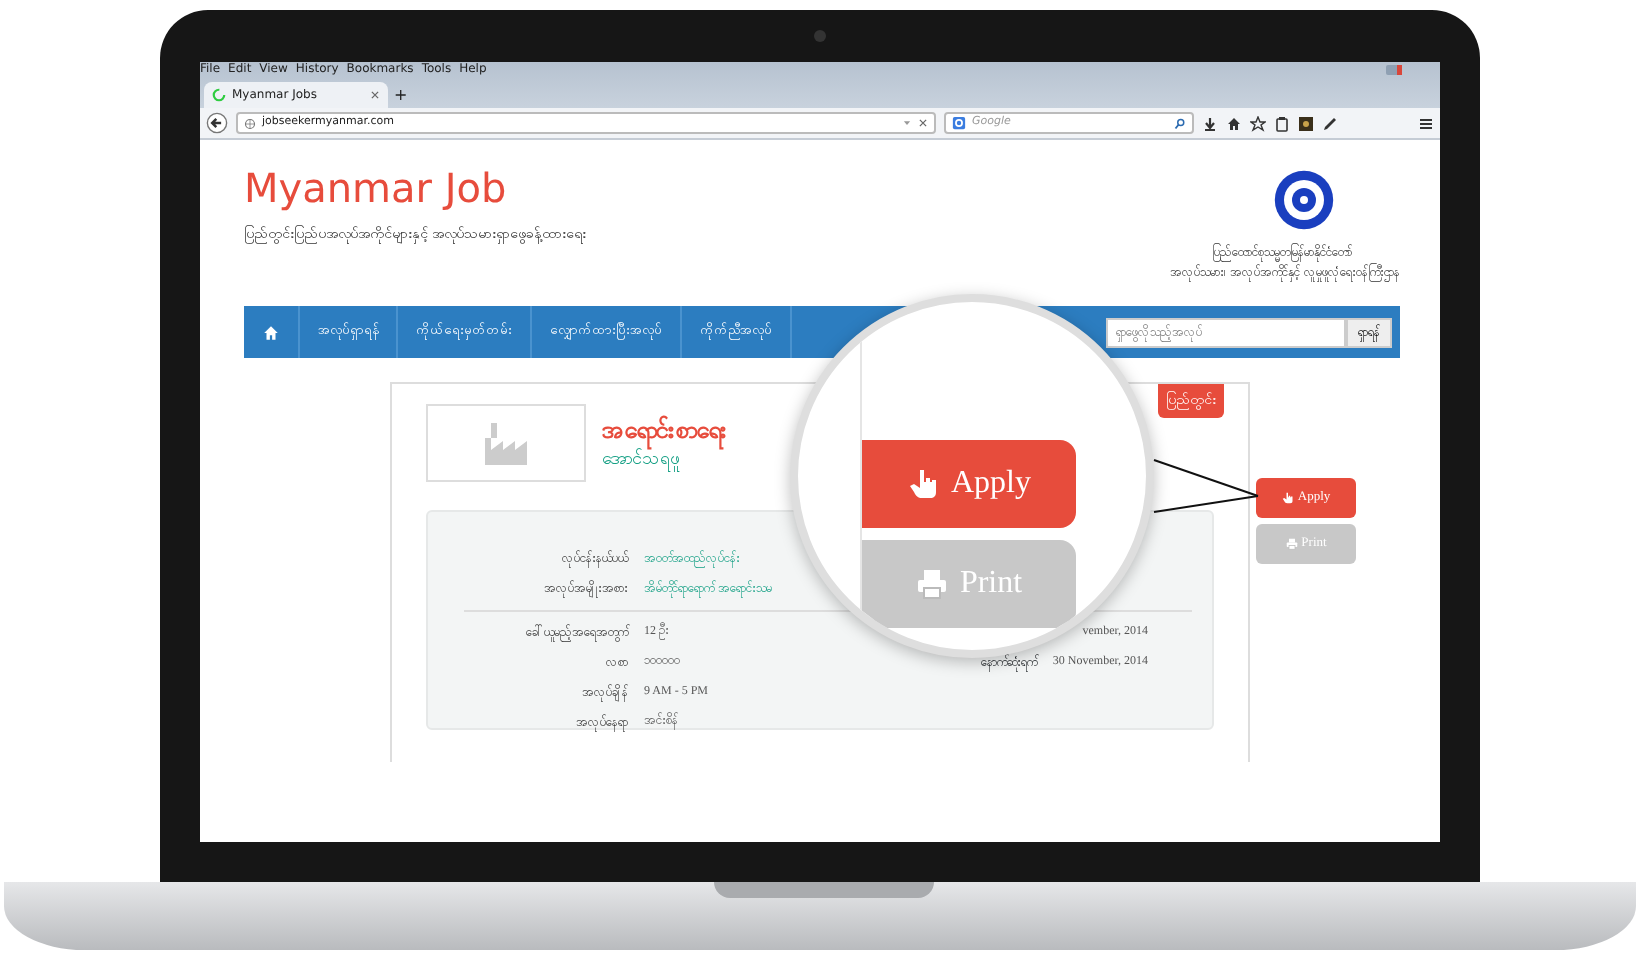 Image resolution: width=1640 pixels, height=974 pixels. Describe the element at coordinates (1180, 123) in the screenshot. I see `search-icon` at that location.